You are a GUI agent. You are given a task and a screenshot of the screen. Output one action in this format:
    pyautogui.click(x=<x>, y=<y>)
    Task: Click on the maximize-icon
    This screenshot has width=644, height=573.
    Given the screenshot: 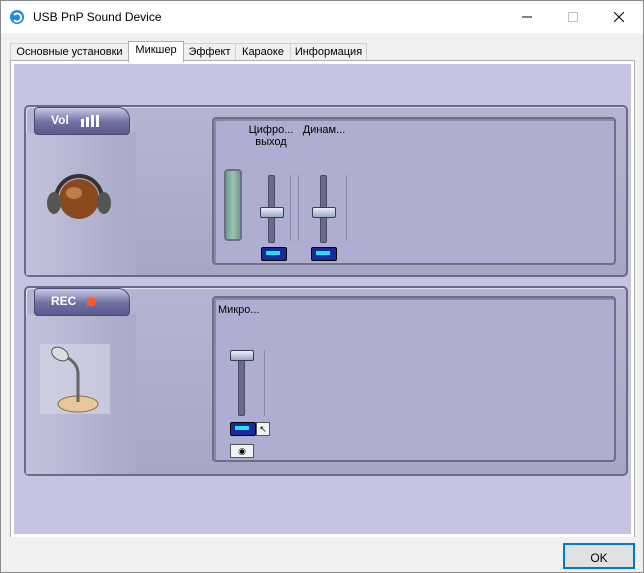 What is the action you would take?
    pyautogui.click(x=573, y=17)
    